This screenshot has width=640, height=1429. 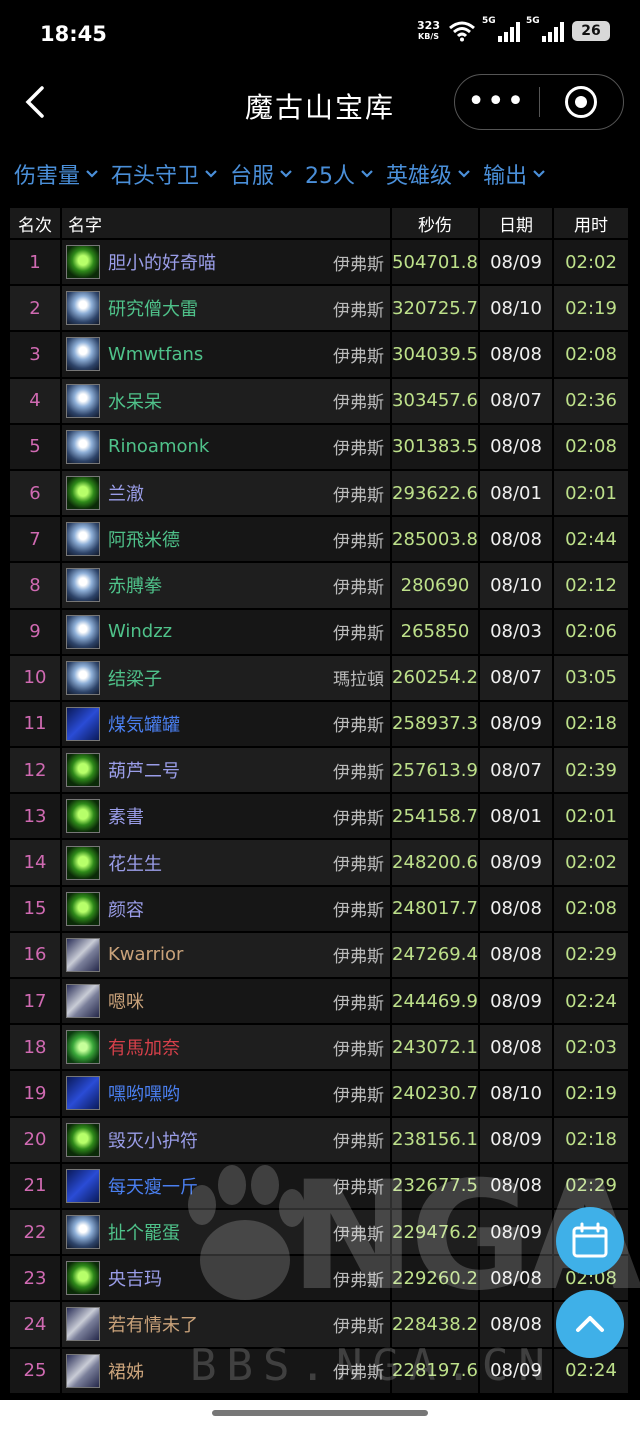 I want to click on player-name: 阿飛米德, so click(x=220, y=539).